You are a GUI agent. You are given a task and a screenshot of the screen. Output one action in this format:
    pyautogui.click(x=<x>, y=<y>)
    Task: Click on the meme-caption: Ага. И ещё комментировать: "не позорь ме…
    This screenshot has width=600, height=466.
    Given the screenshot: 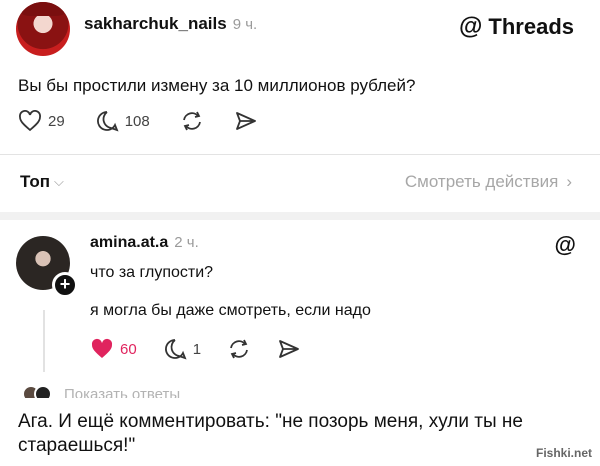 What is the action you would take?
    pyautogui.click(x=300, y=432)
    